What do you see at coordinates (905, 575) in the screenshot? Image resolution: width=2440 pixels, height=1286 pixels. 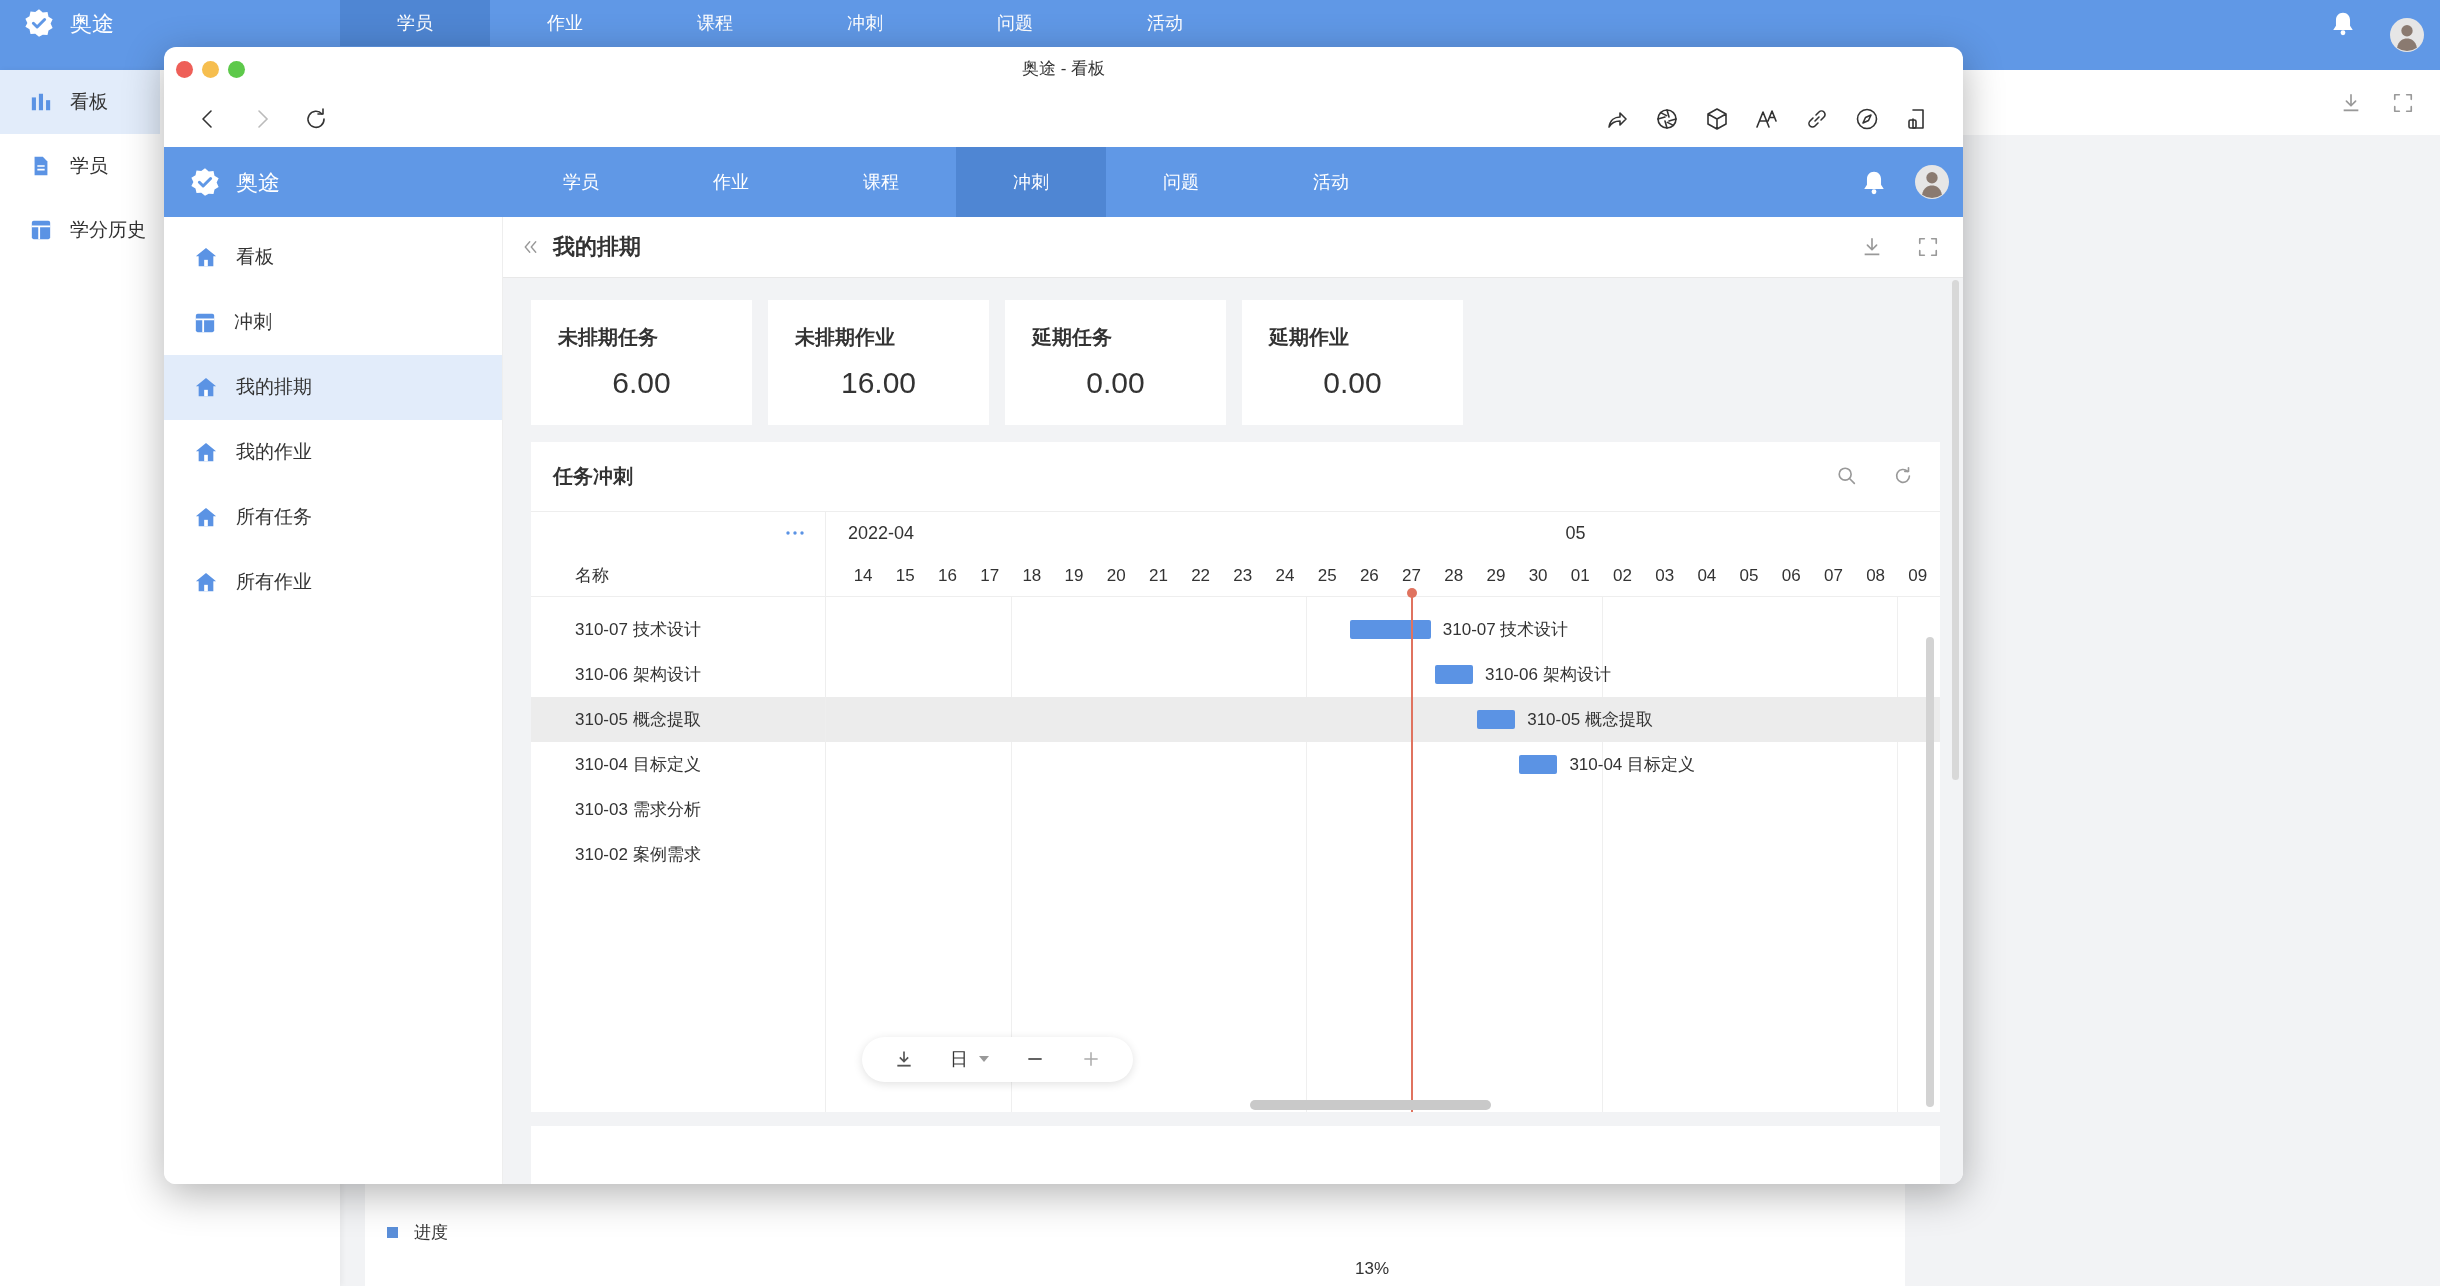 I see `day-label: 15` at bounding box center [905, 575].